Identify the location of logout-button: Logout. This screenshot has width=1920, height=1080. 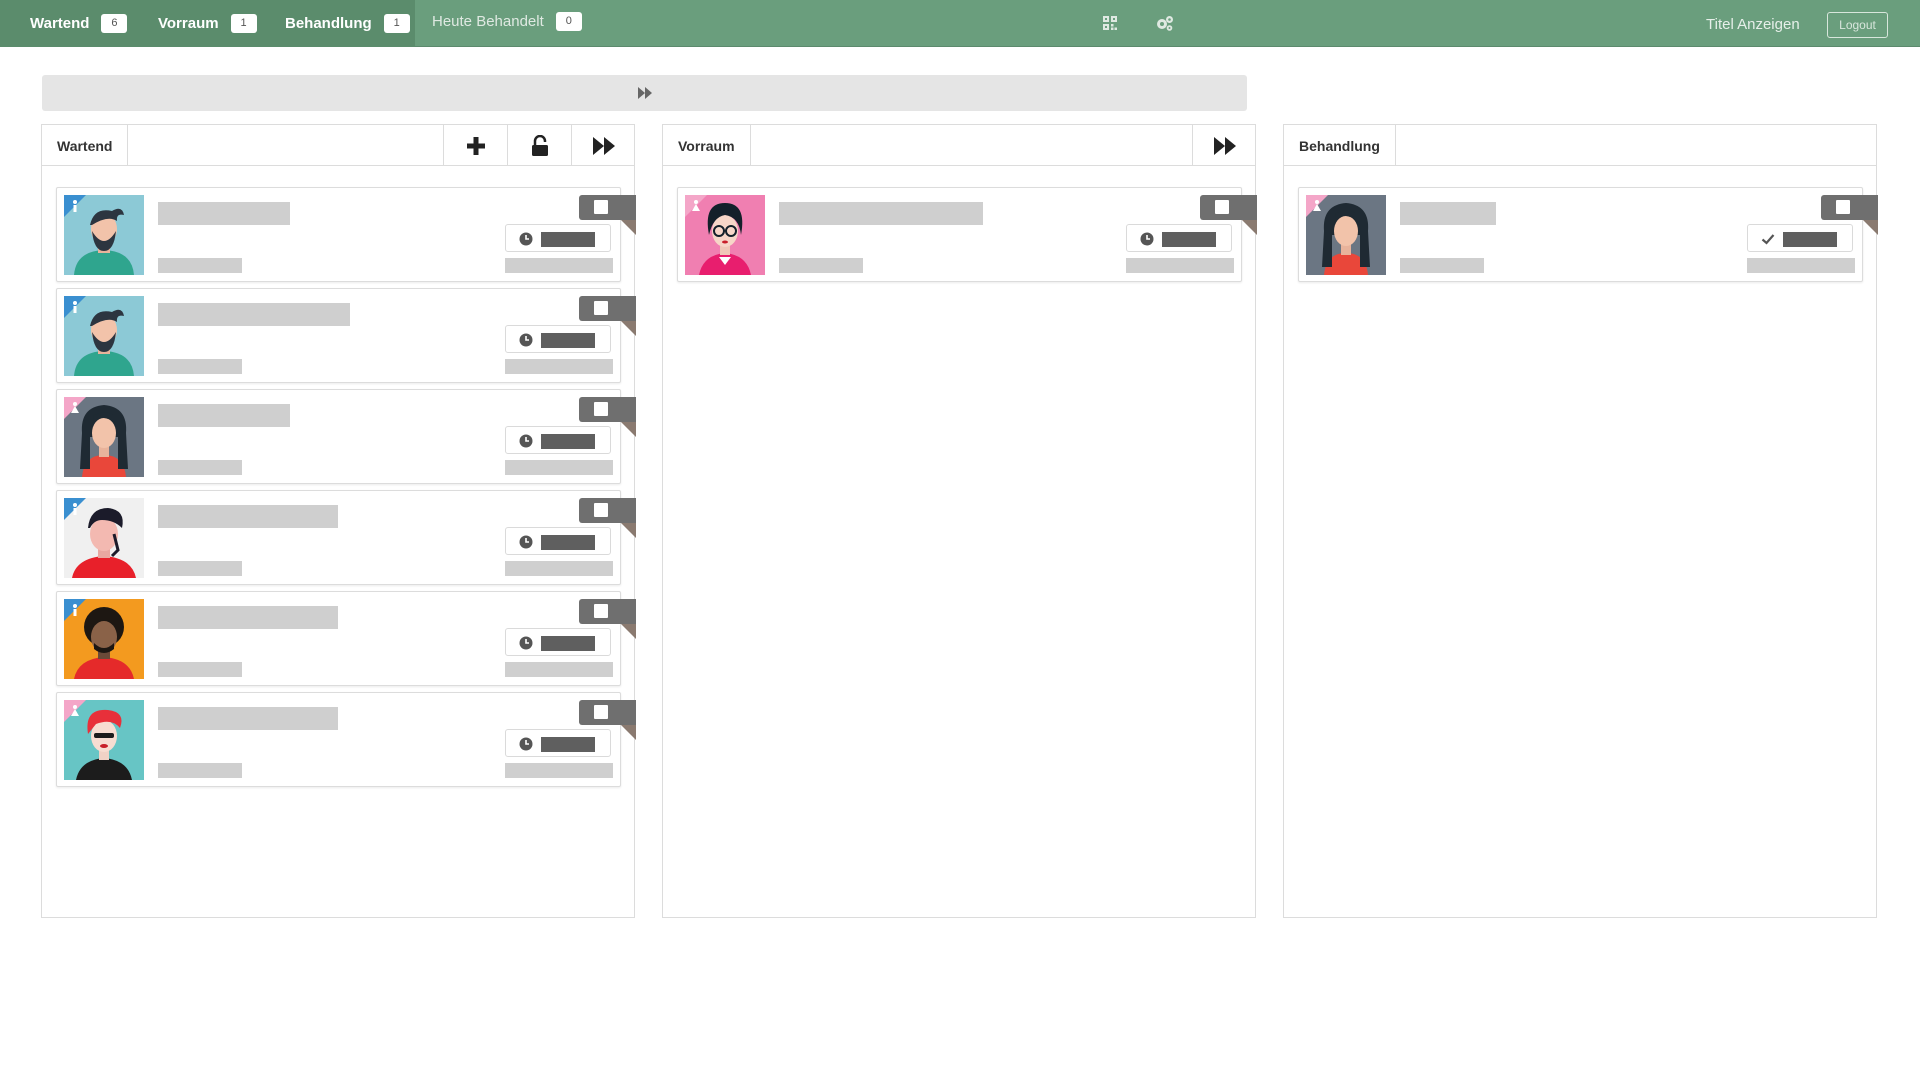
(1857, 25).